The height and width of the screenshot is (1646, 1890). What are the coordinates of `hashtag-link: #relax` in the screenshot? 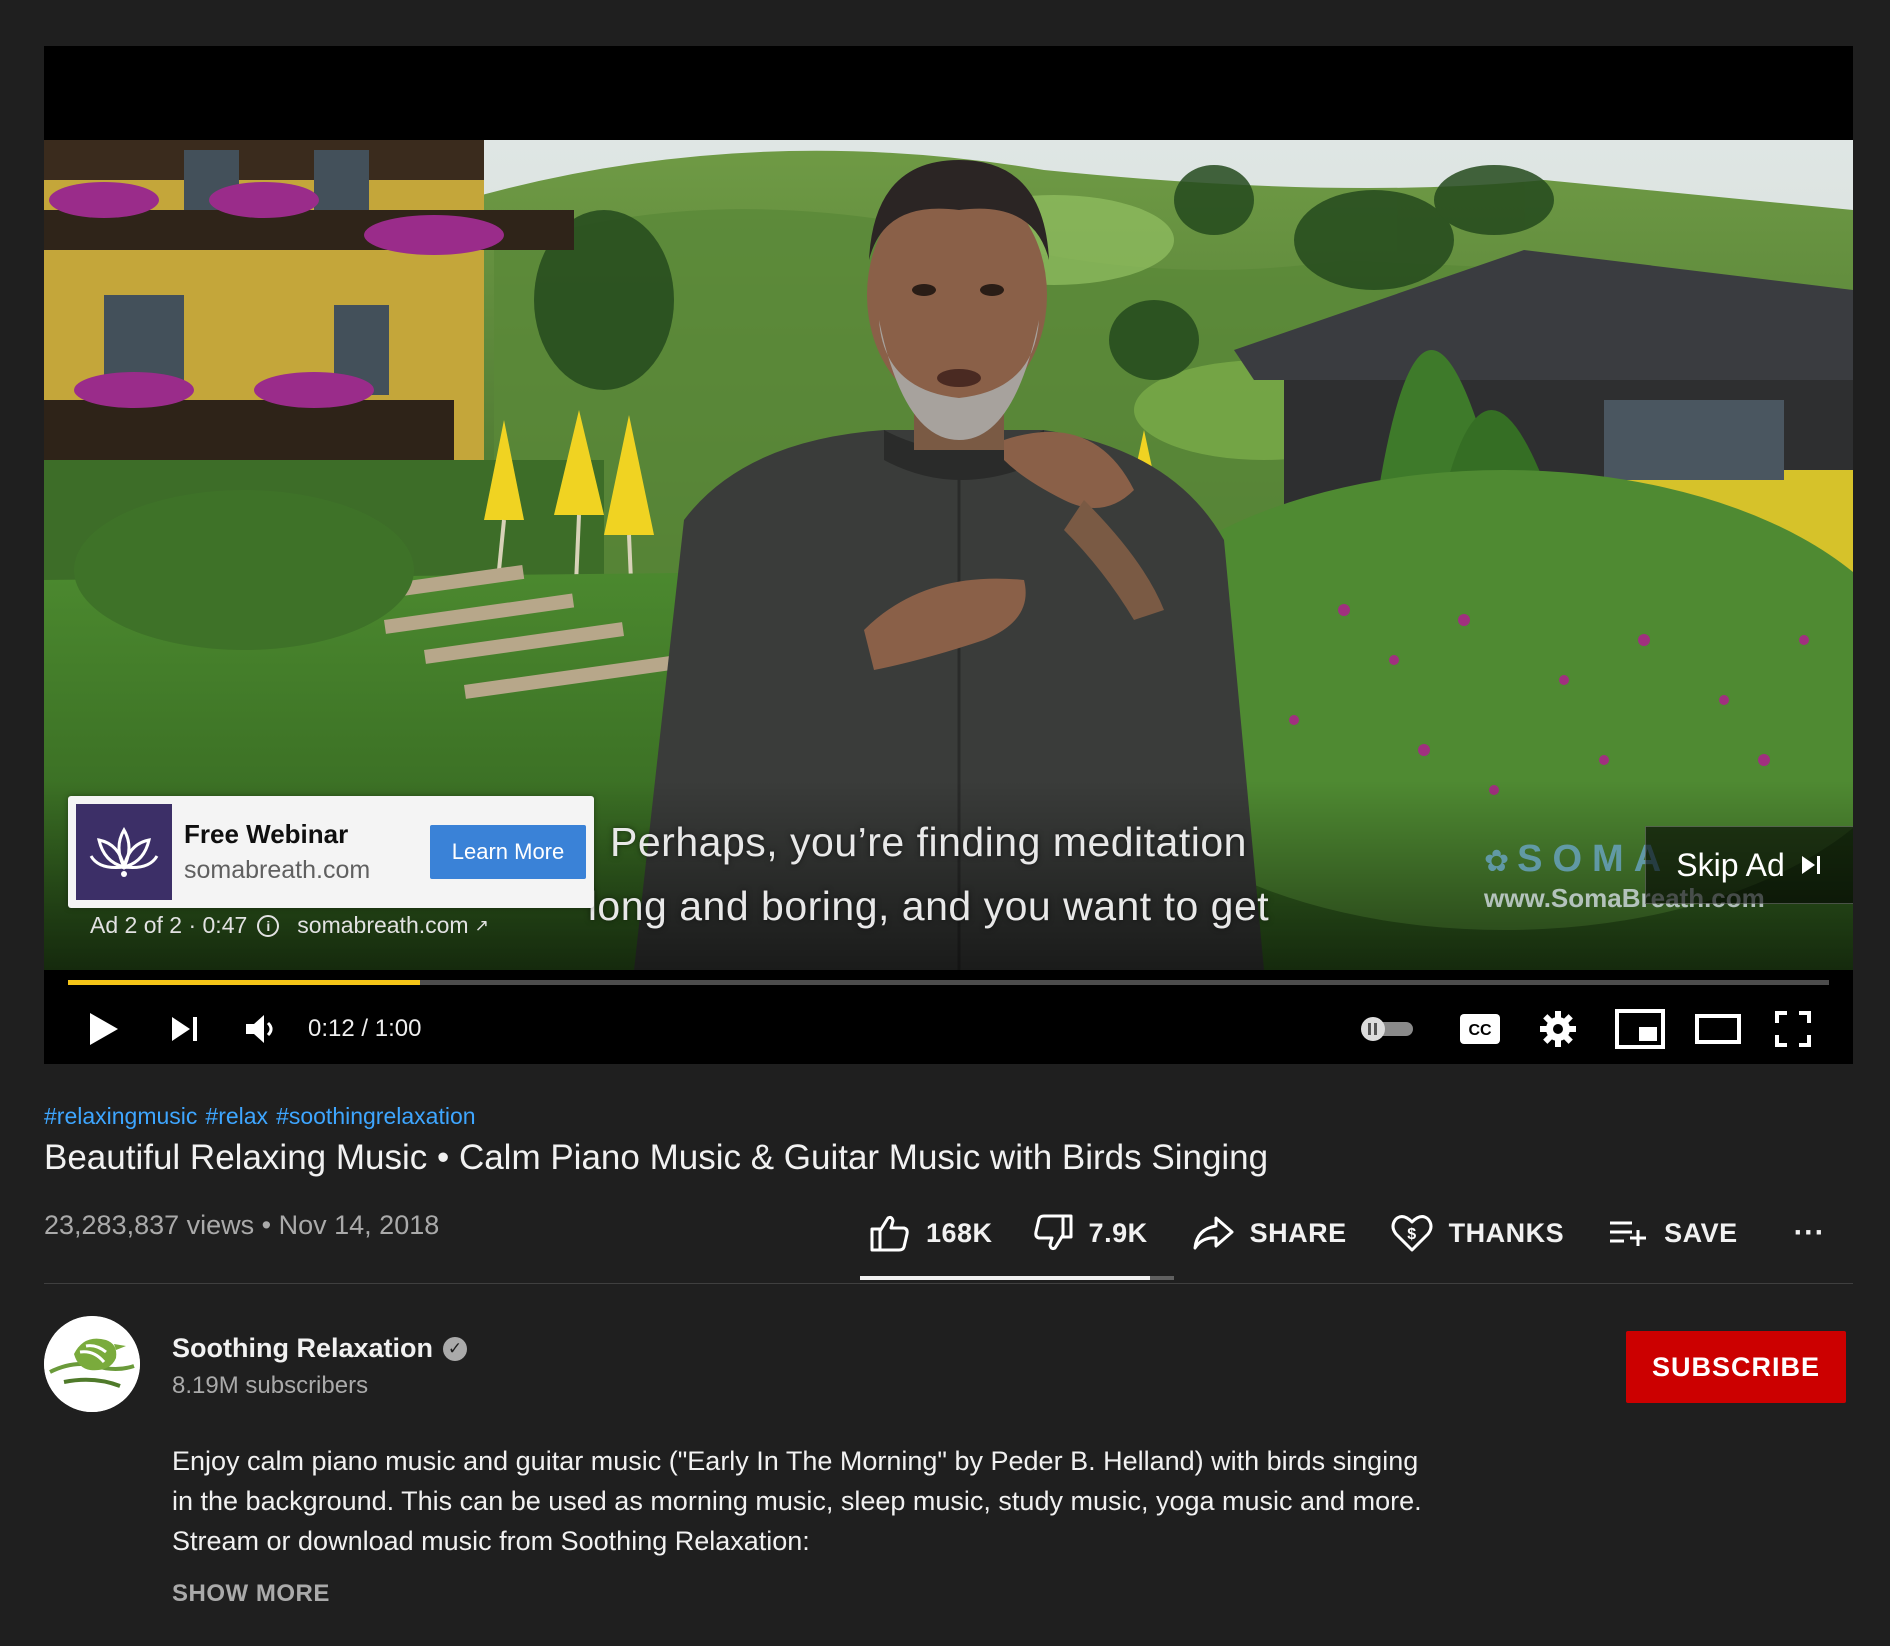 It's located at (236, 1116).